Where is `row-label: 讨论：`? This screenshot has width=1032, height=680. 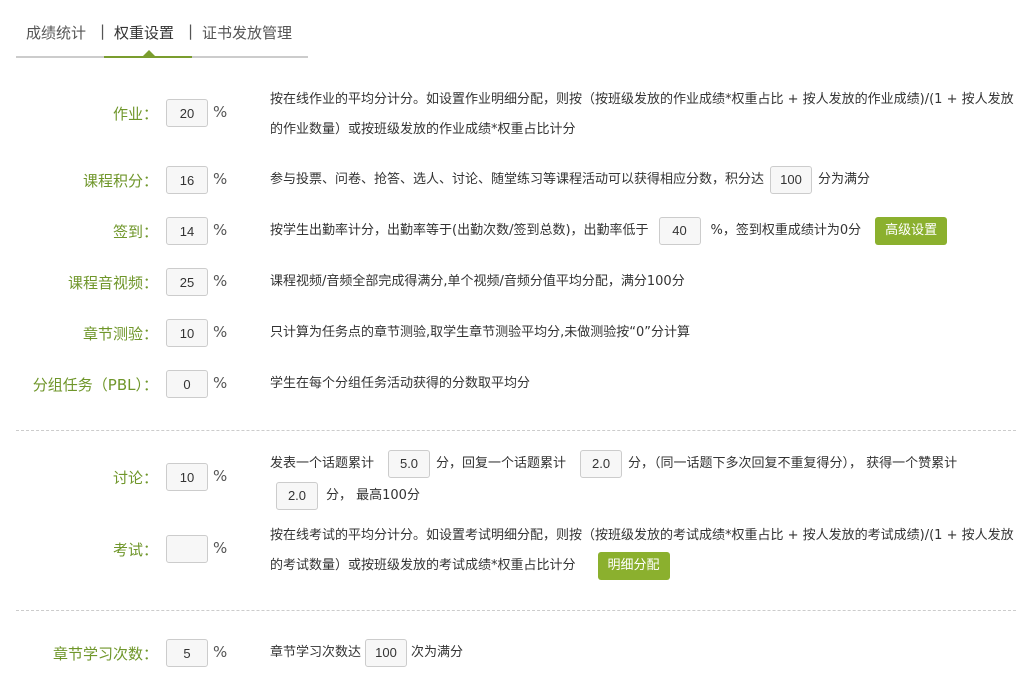
row-label: 讨论： is located at coordinates (135, 478).